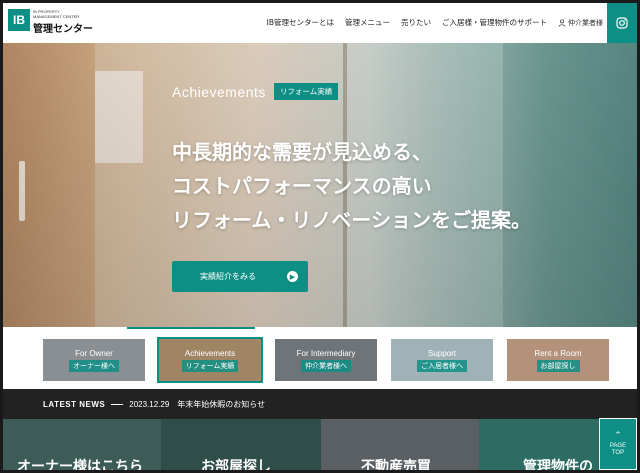  Describe the element at coordinates (494, 22) in the screenshot. I see `nav-item-support: ご入居様・管理物件のサポート` at that location.